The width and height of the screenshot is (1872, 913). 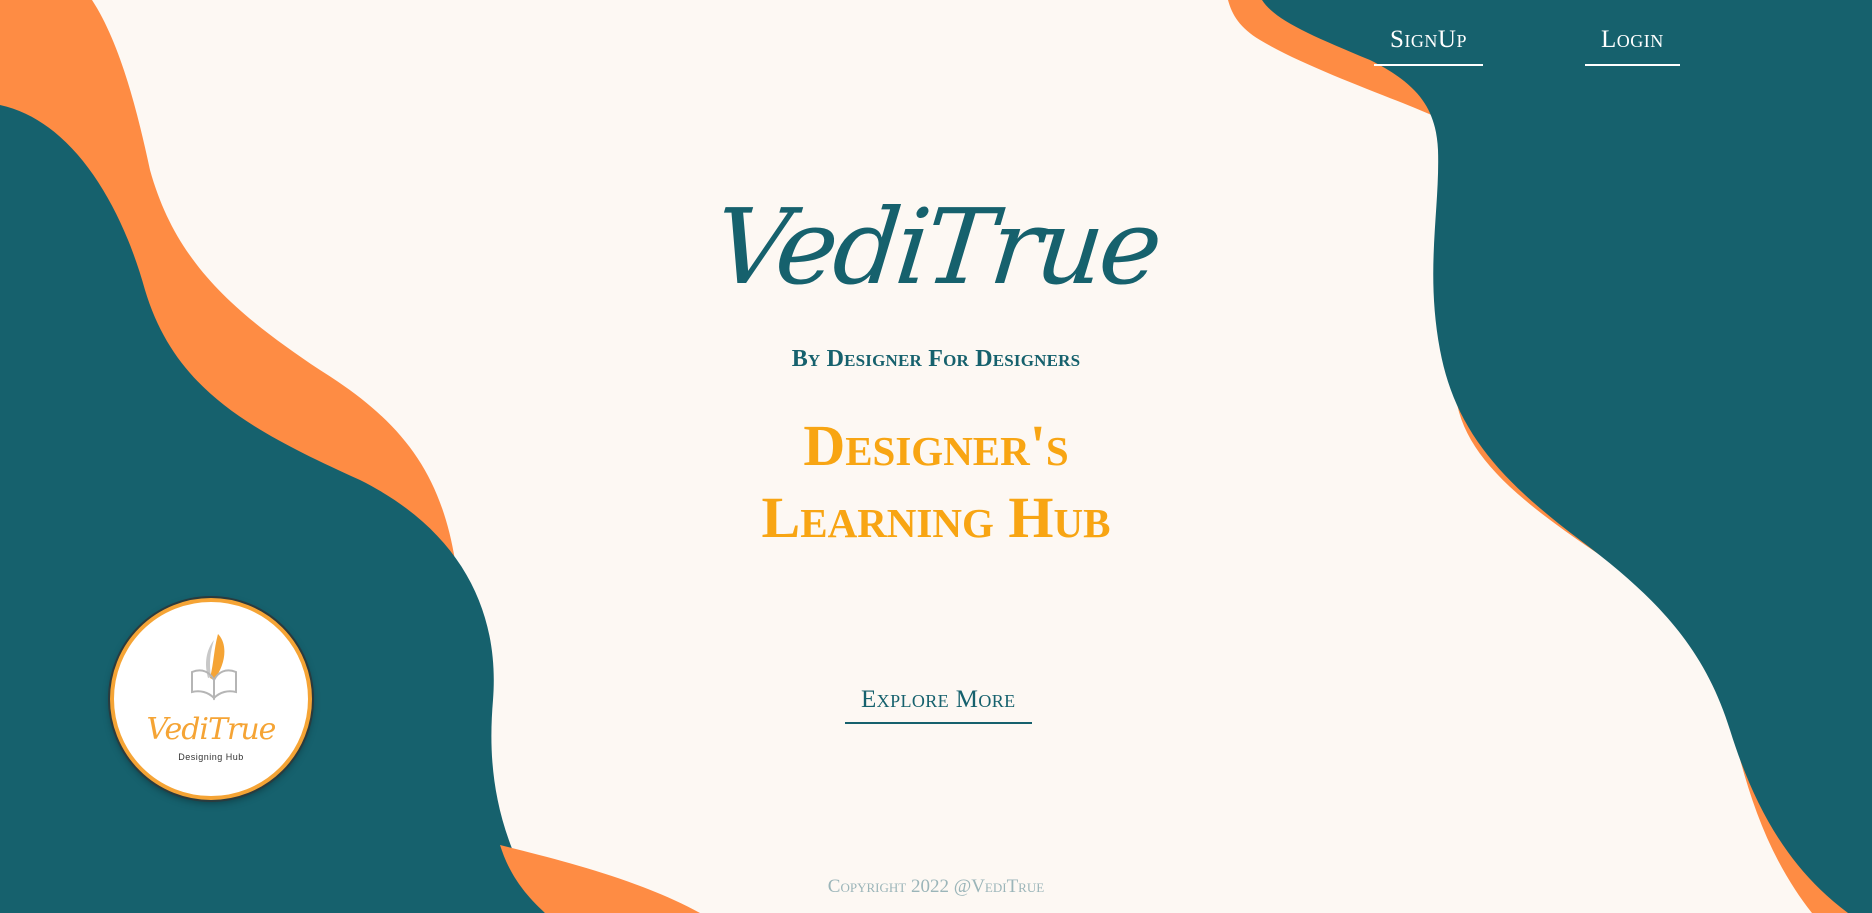 I want to click on copyright-footer: Copyright 2022 @VediTrue, so click(x=936, y=886).